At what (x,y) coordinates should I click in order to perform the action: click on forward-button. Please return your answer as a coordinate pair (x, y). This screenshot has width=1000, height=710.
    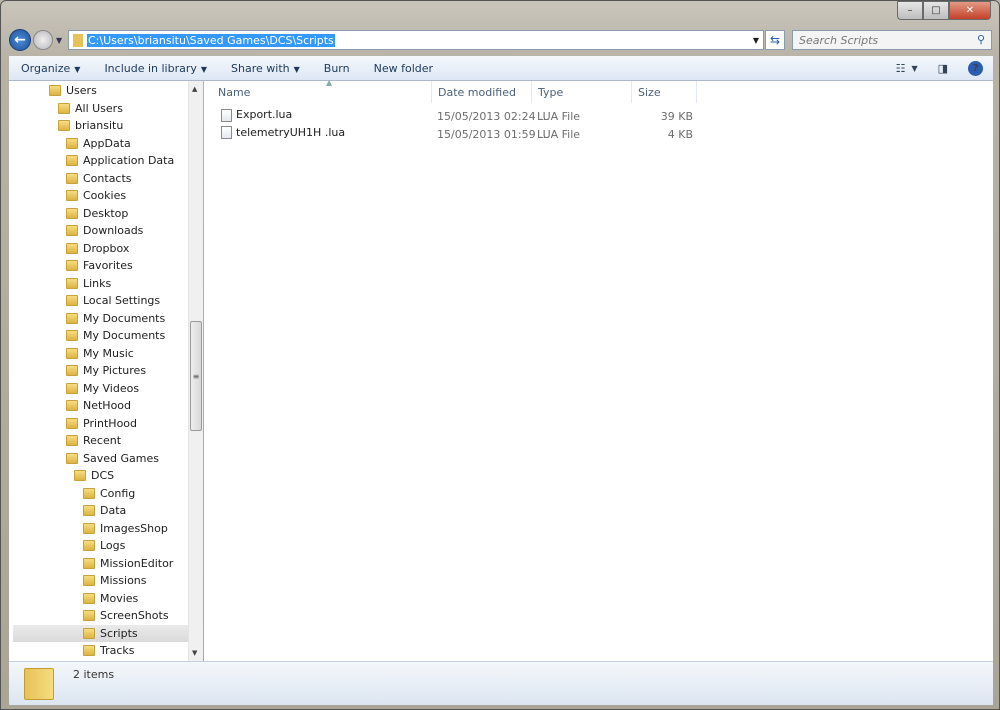
    Looking at the image, I should click on (43, 40).